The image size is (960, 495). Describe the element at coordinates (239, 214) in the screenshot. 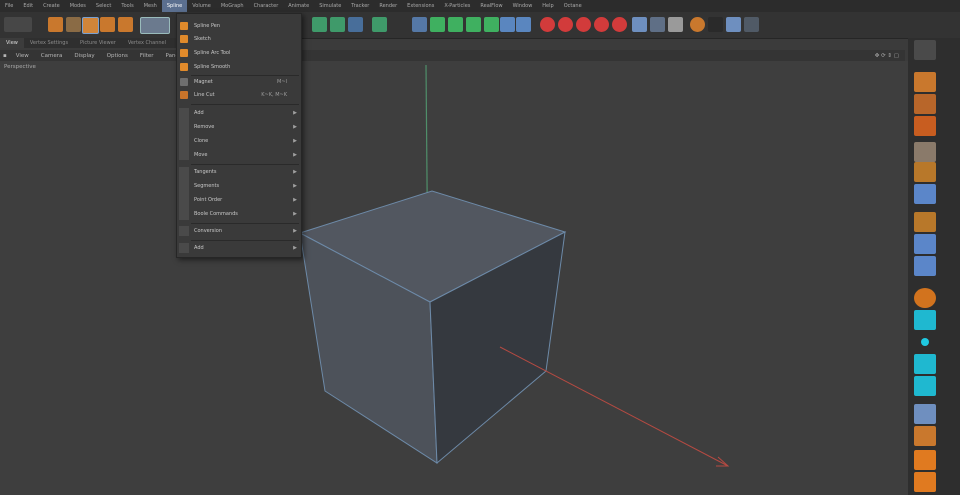

I see `submenu-boole-commands: Boole Commands ▶` at that location.